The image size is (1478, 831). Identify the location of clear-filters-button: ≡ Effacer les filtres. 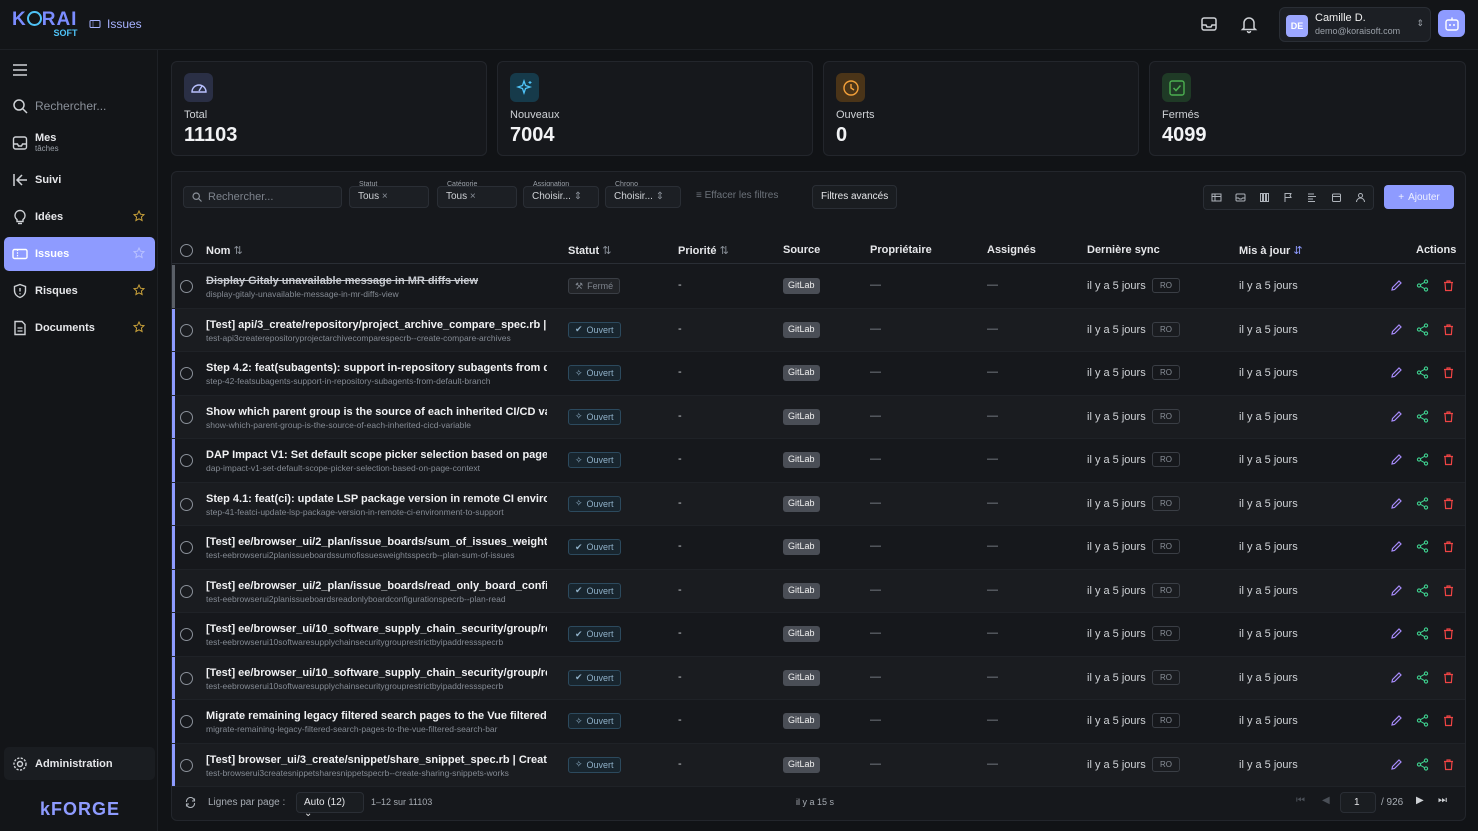
(737, 195).